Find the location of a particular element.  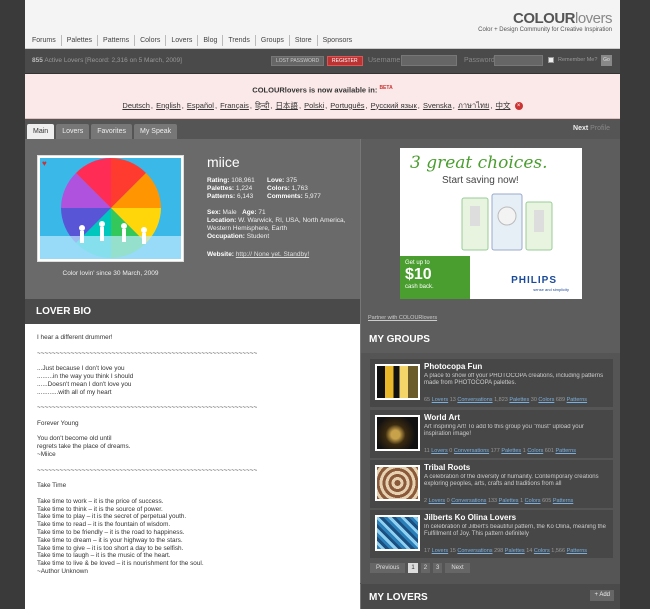

nav-lovers: Lovers is located at coordinates (182, 40).